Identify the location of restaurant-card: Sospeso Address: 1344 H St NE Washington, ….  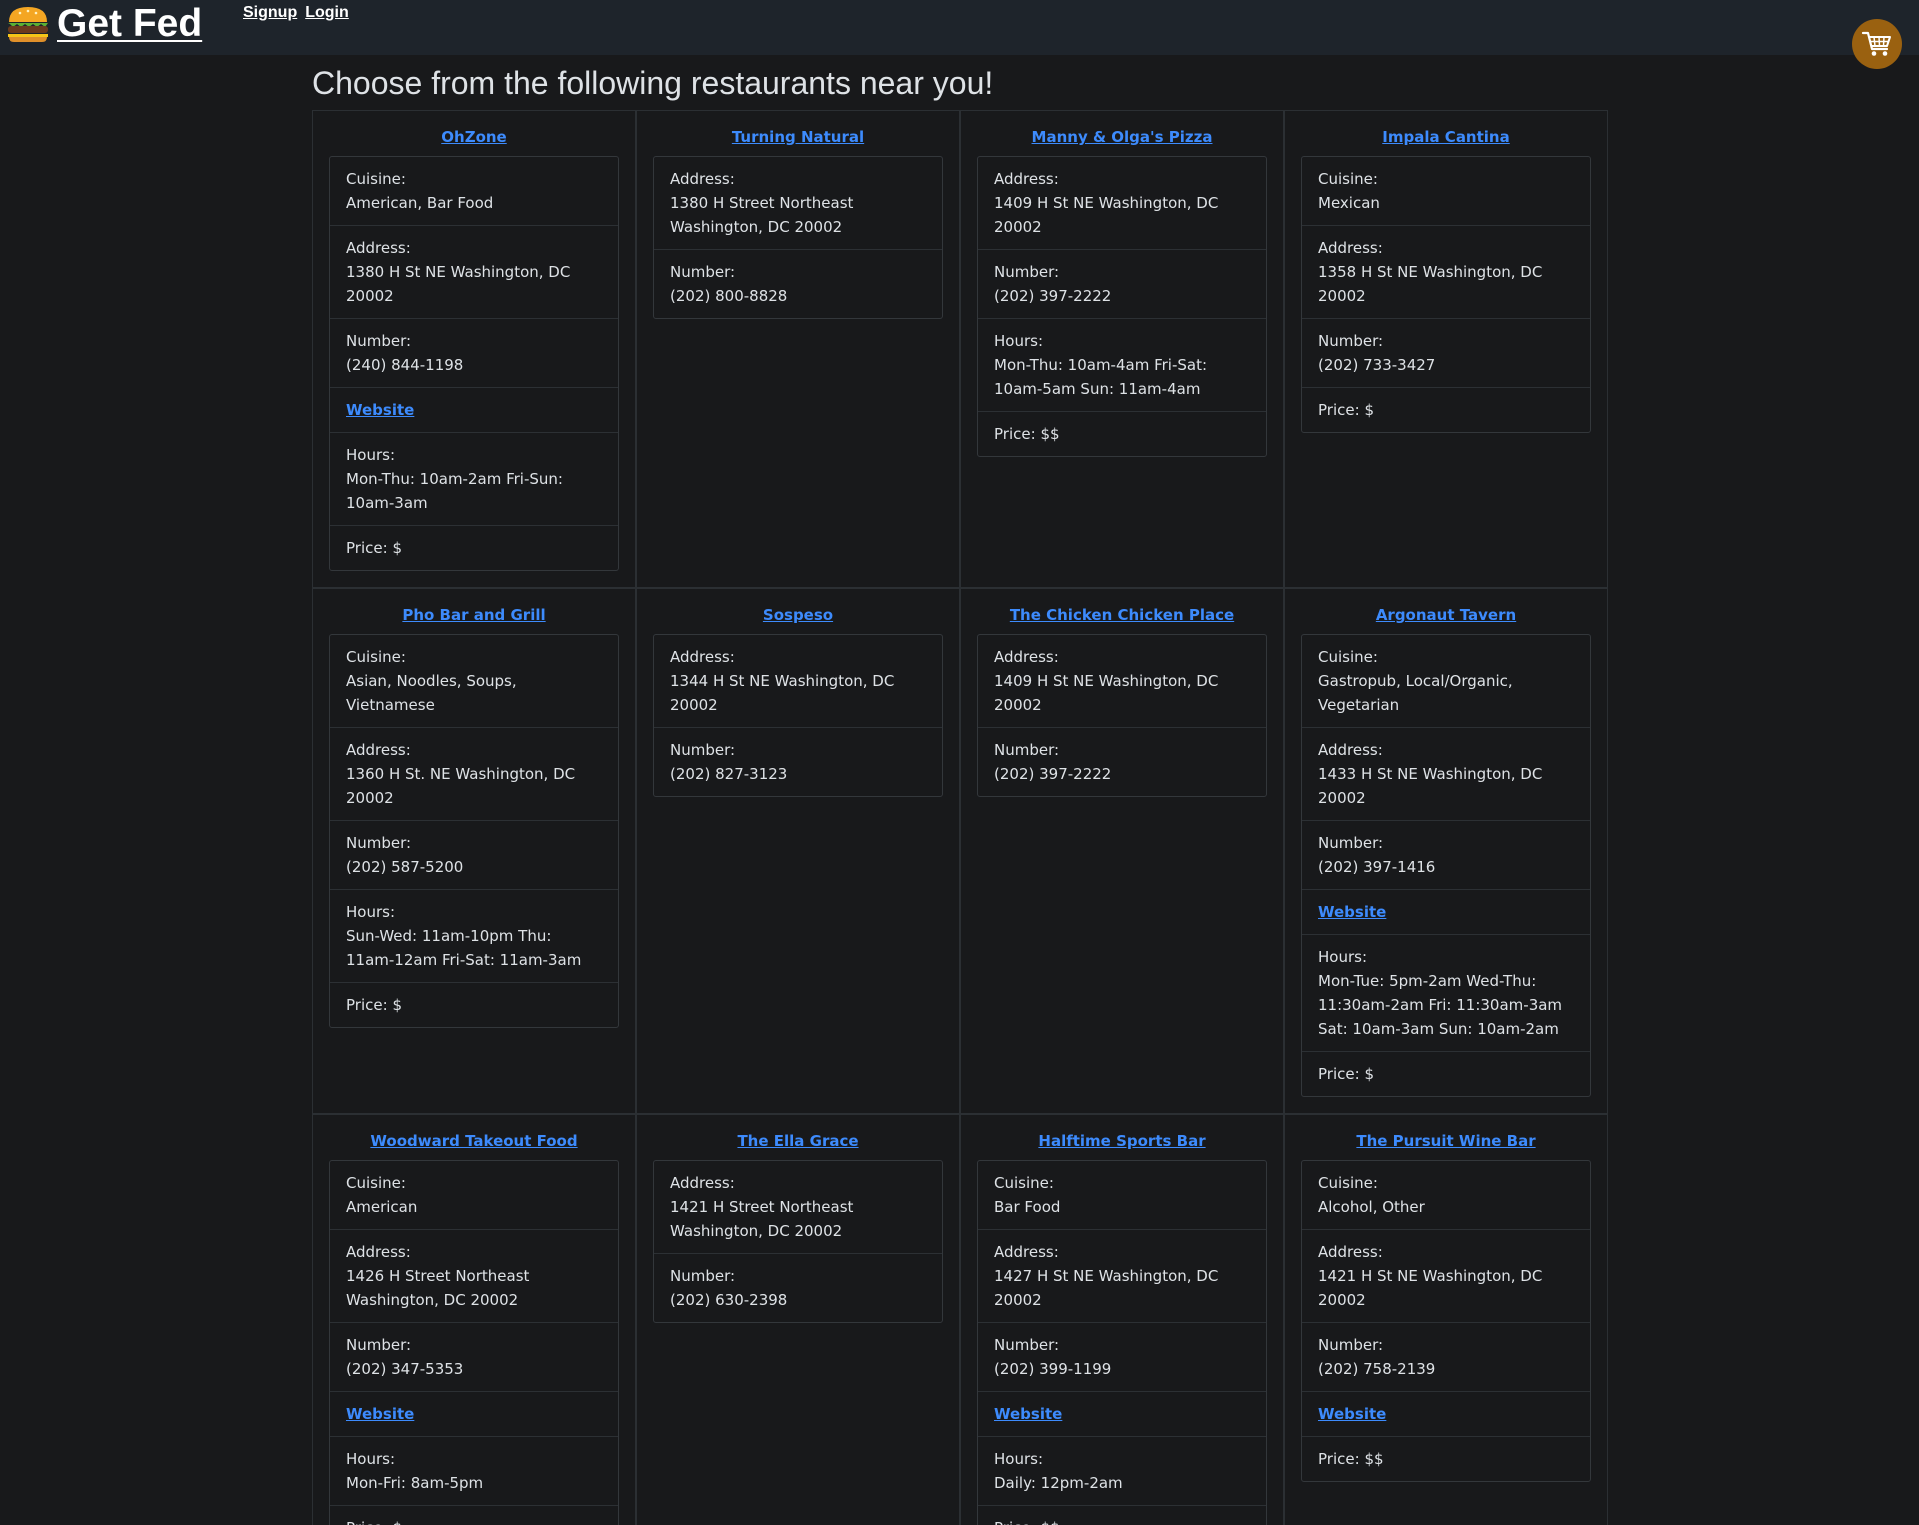
(798, 851).